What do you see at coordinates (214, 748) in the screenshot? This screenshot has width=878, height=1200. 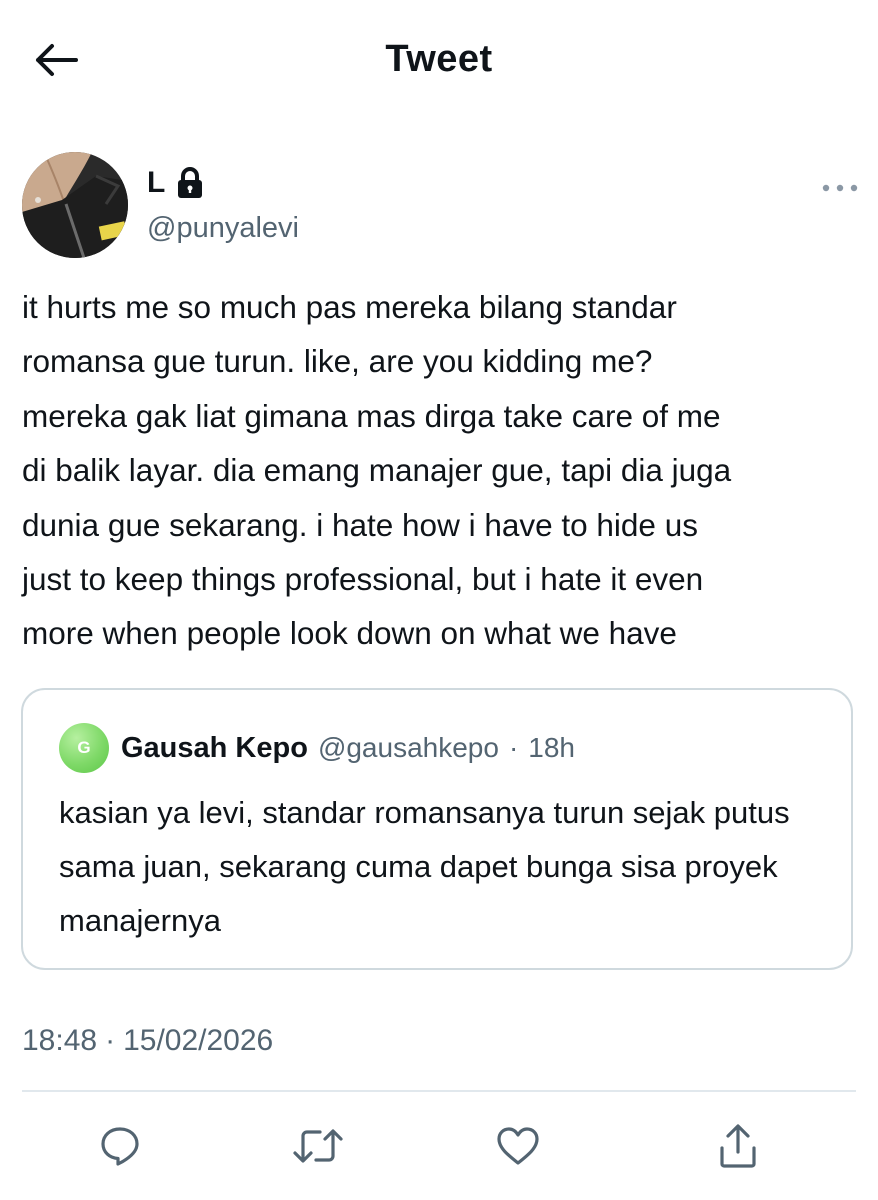 I see `quote-author-name: Gausah Kepo` at bounding box center [214, 748].